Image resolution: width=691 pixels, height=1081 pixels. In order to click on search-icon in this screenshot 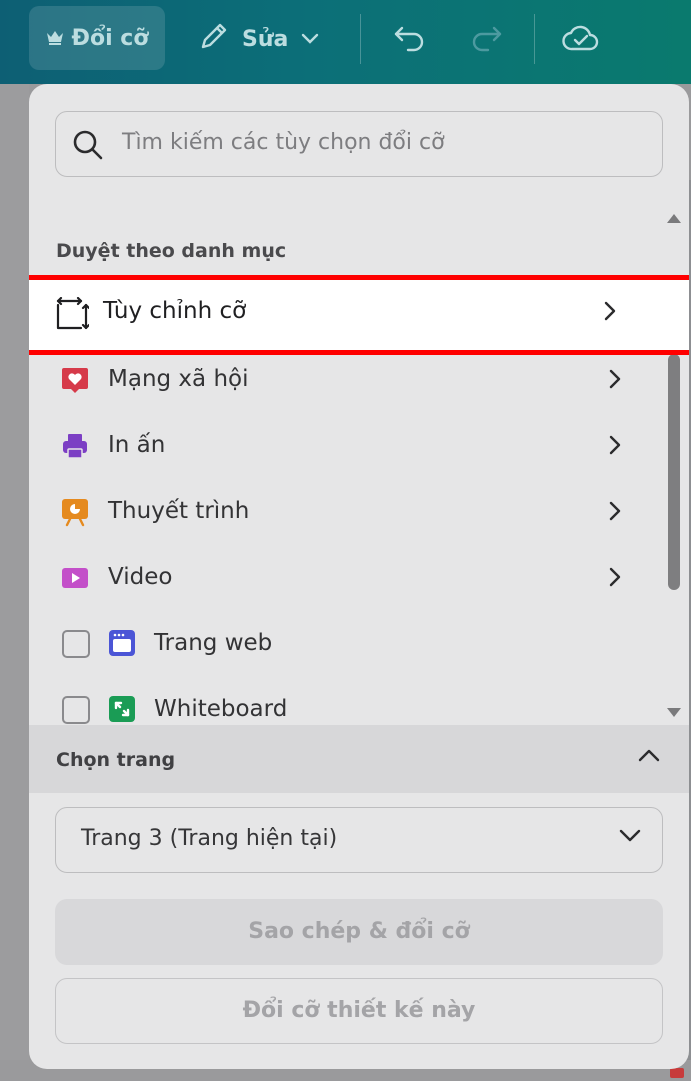, I will do `click(88, 147)`.